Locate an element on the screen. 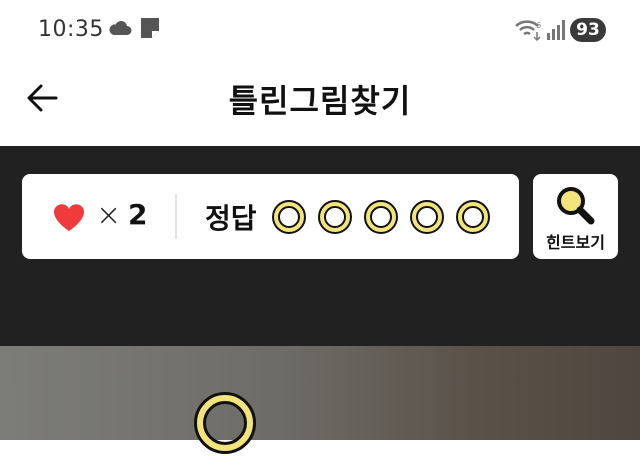  svg-text: 6 is located at coordinates (538, 25).